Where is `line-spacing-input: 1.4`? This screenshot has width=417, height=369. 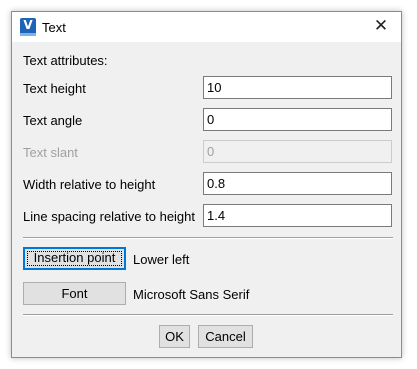 line-spacing-input: 1.4 is located at coordinates (297, 215).